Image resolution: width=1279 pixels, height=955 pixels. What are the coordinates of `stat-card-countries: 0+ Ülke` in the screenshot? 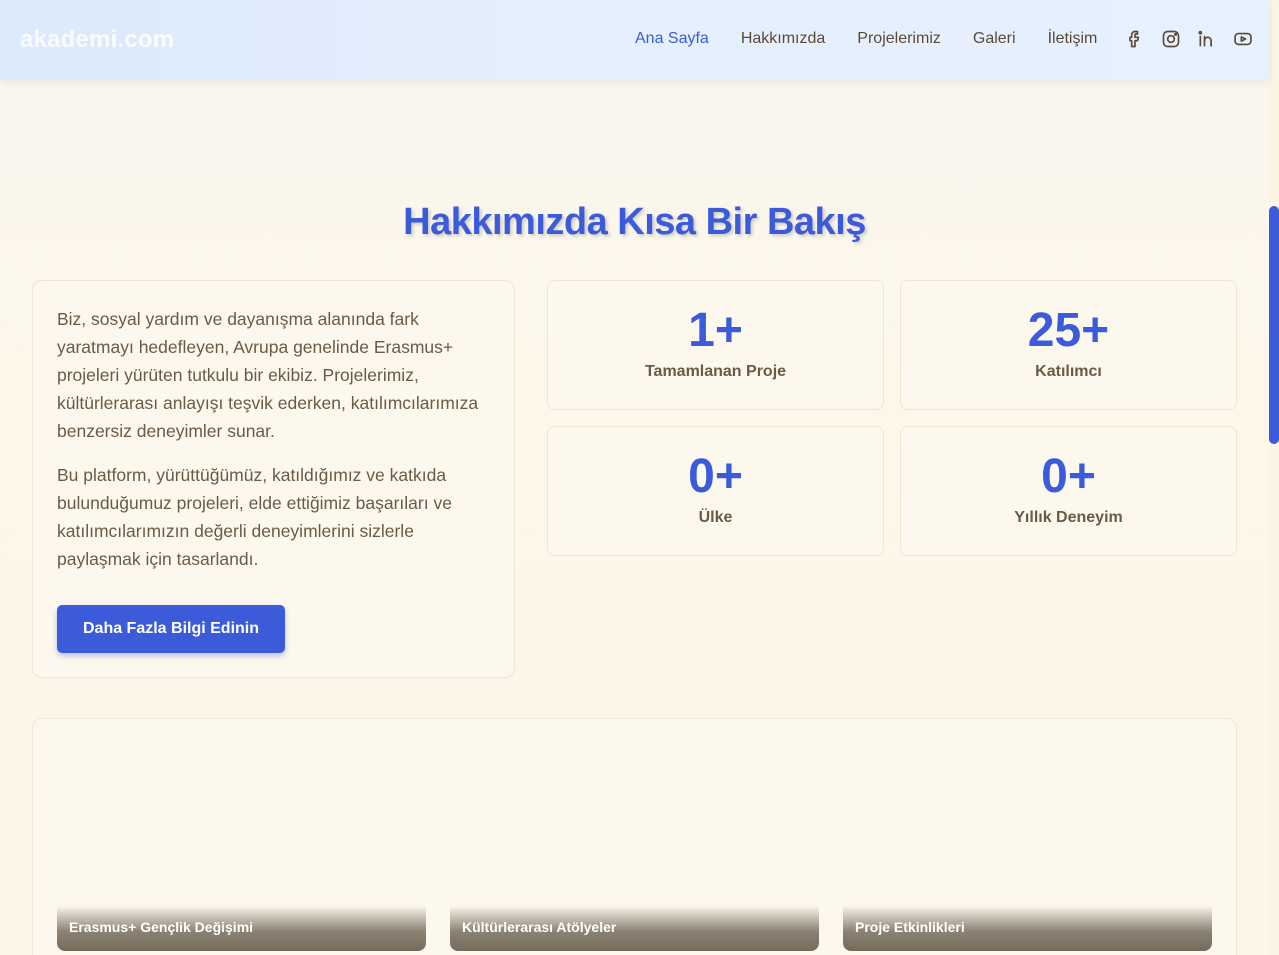 It's located at (715, 491).